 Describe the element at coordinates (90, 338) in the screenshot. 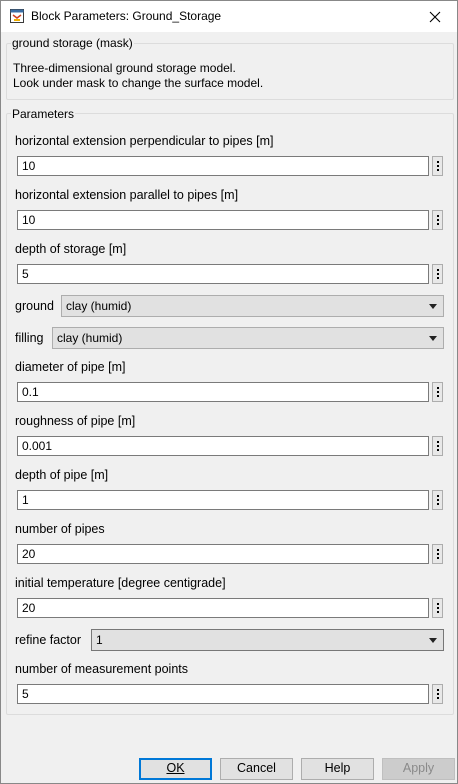

I see `filling-select-value: clay (humid)` at that location.